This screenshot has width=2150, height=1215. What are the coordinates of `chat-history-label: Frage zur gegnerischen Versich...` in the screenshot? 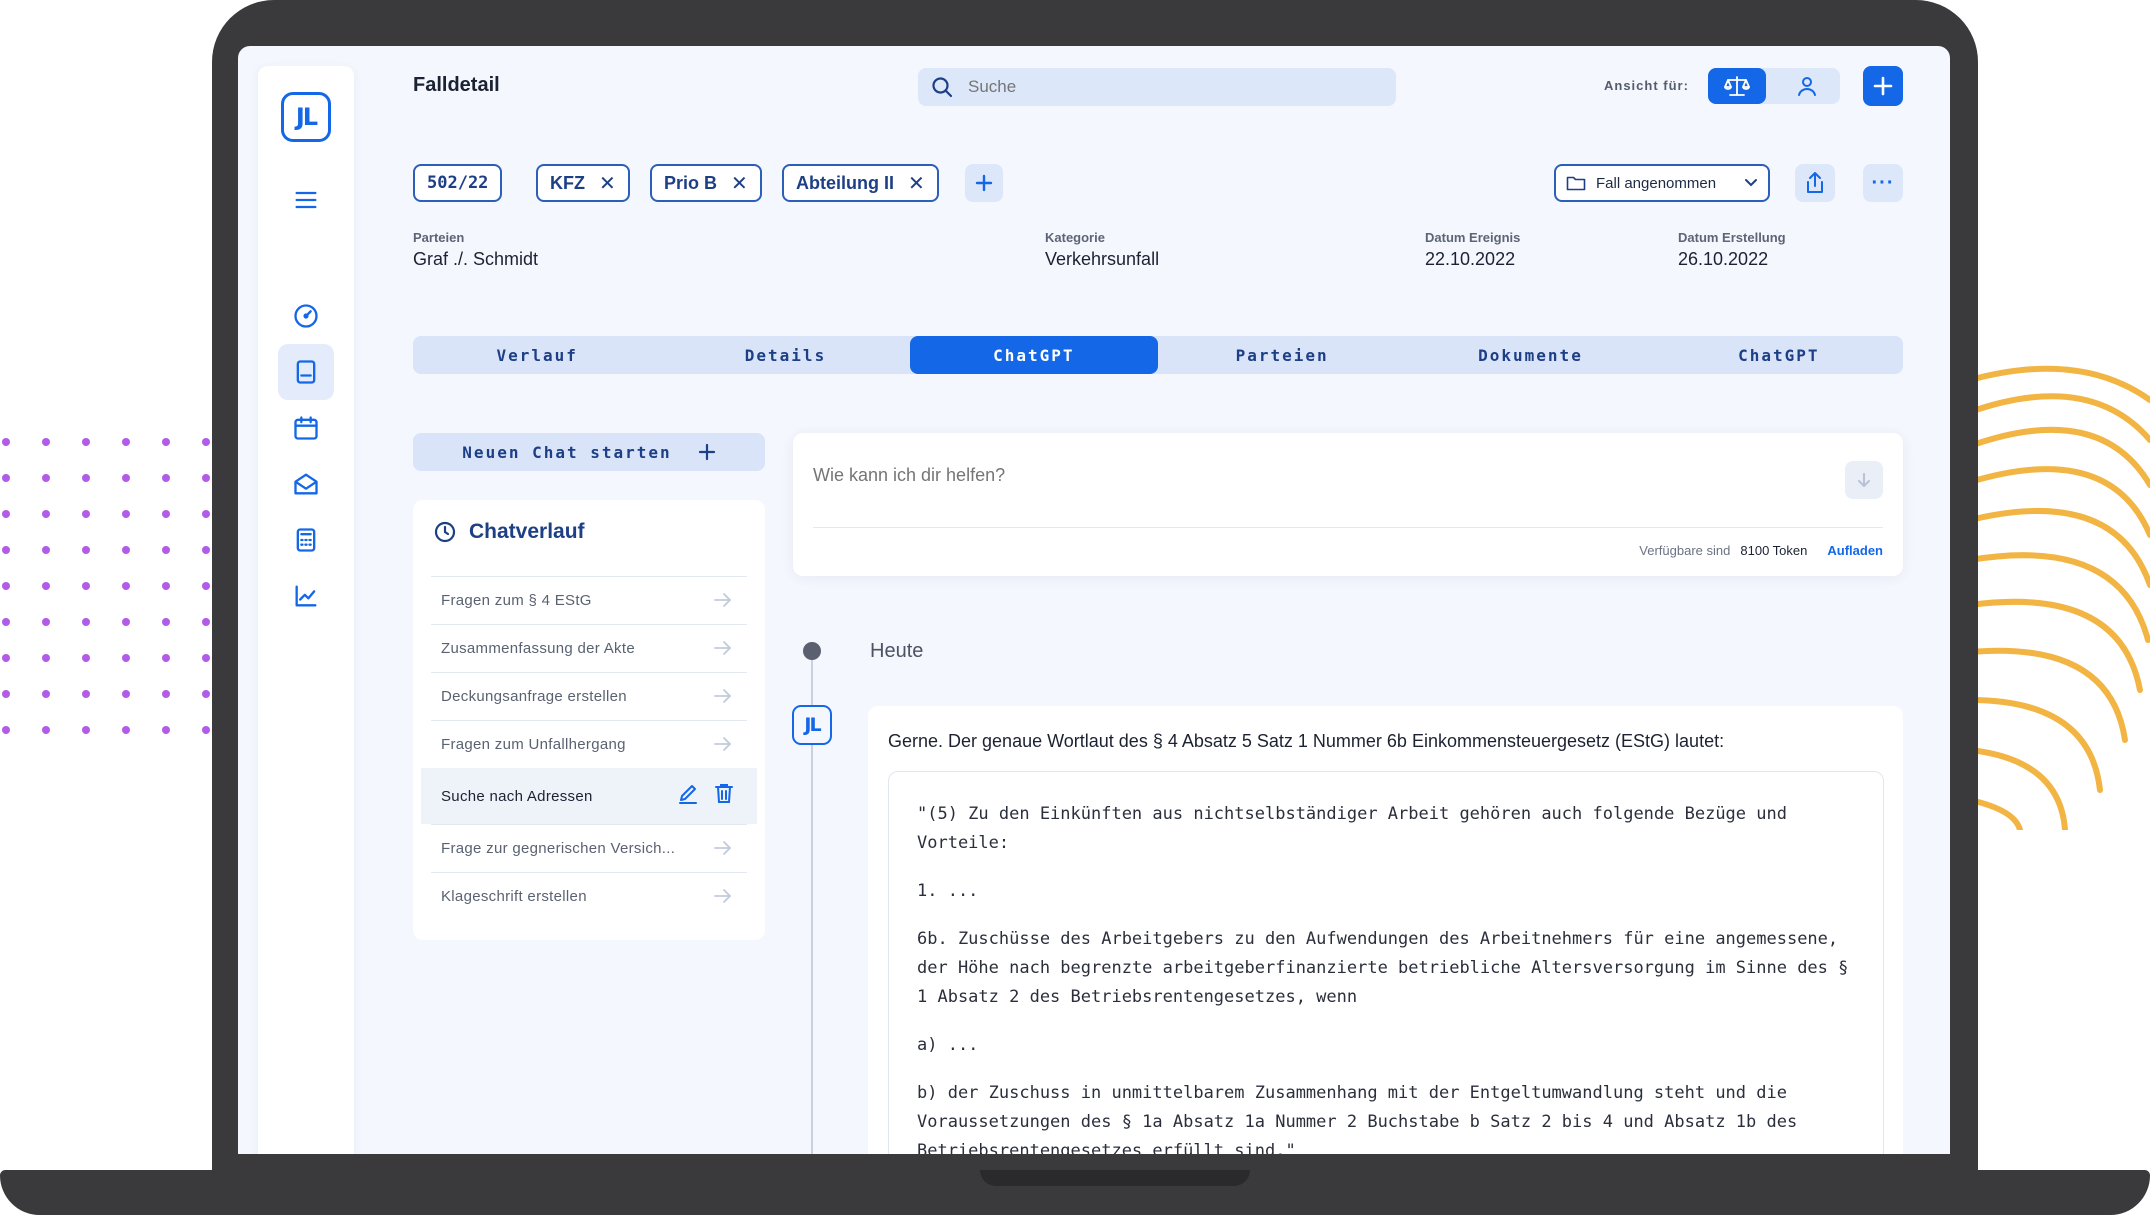 It's located at (558, 848).